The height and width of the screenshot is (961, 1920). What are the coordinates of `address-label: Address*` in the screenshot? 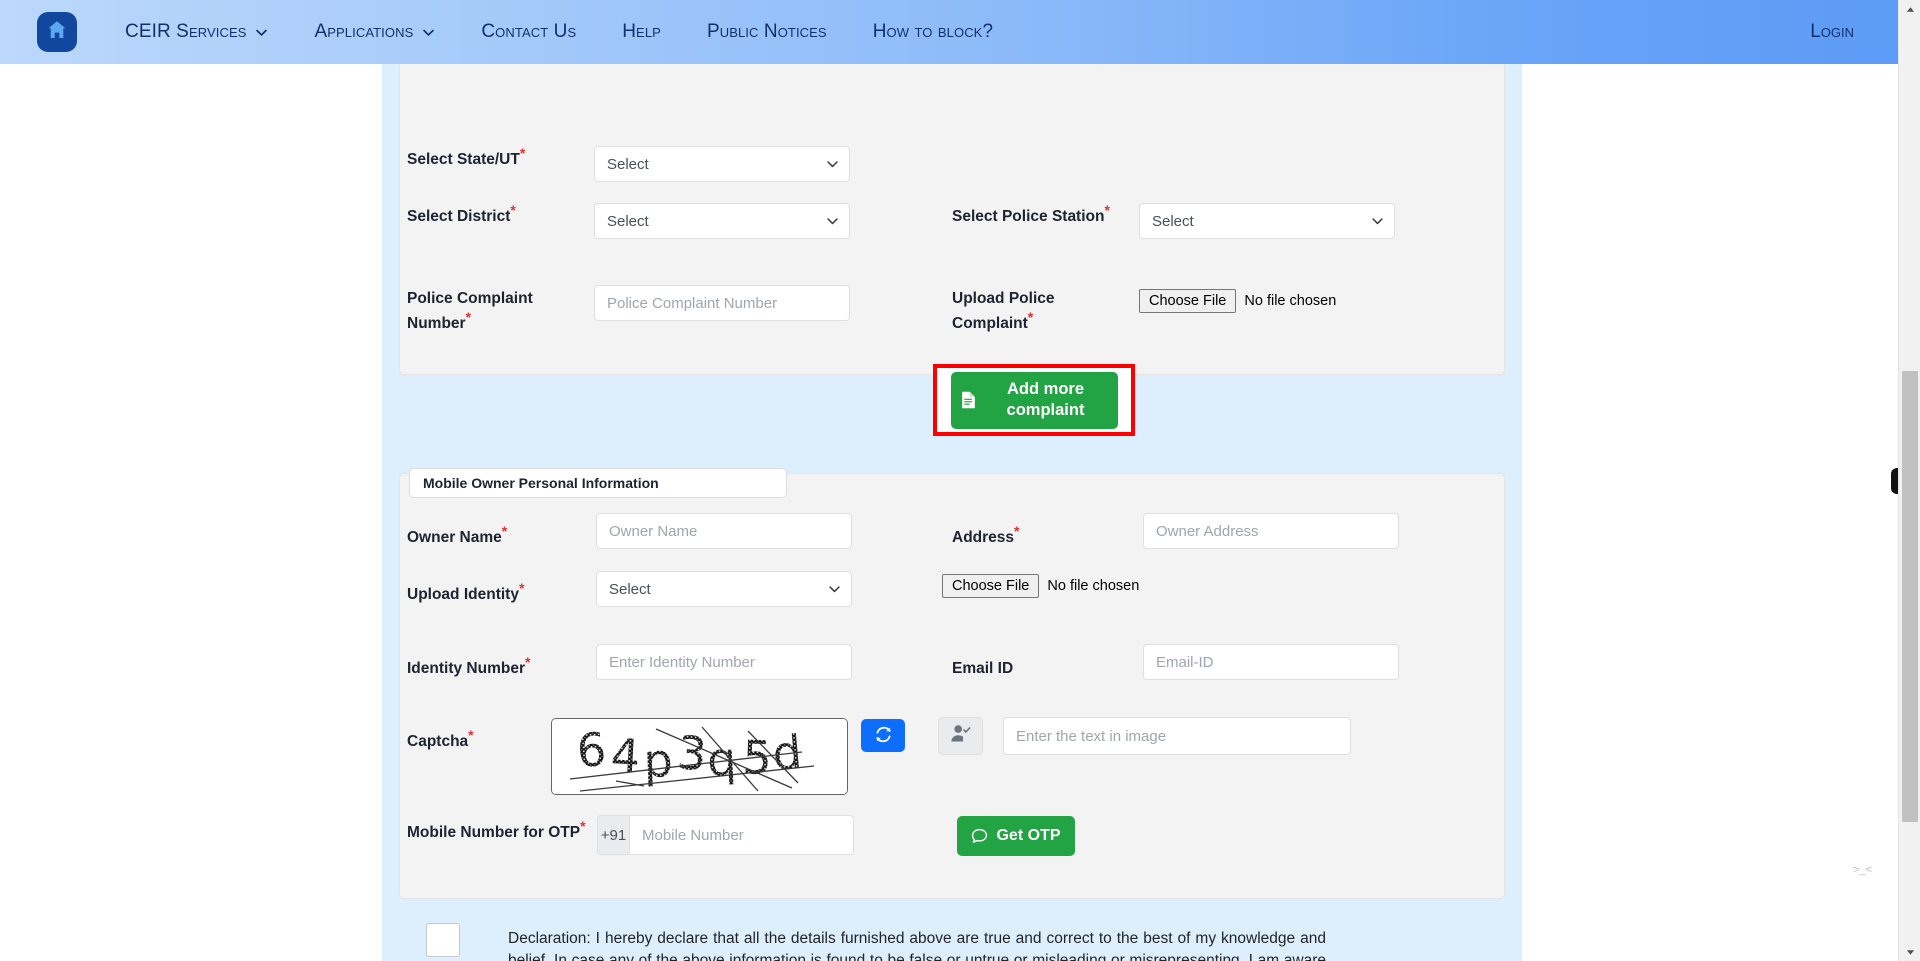 It's located at (986, 534).